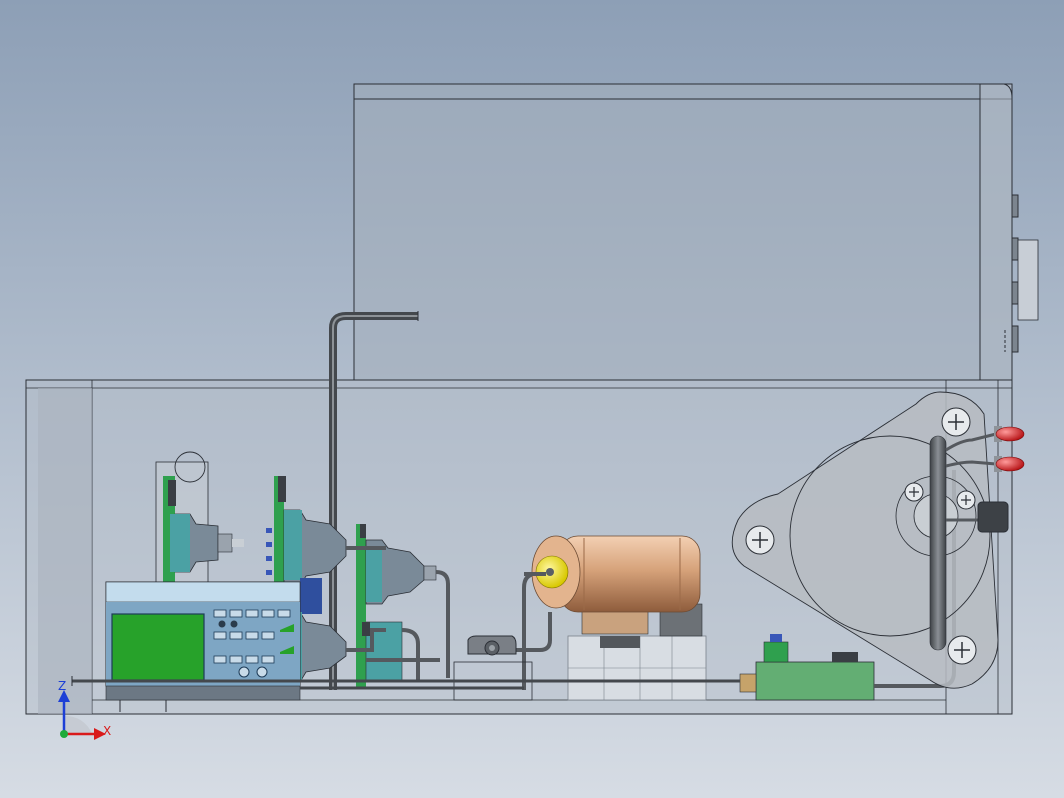 The height and width of the screenshot is (798, 1064). I want to click on origin-icon, so click(64, 734).